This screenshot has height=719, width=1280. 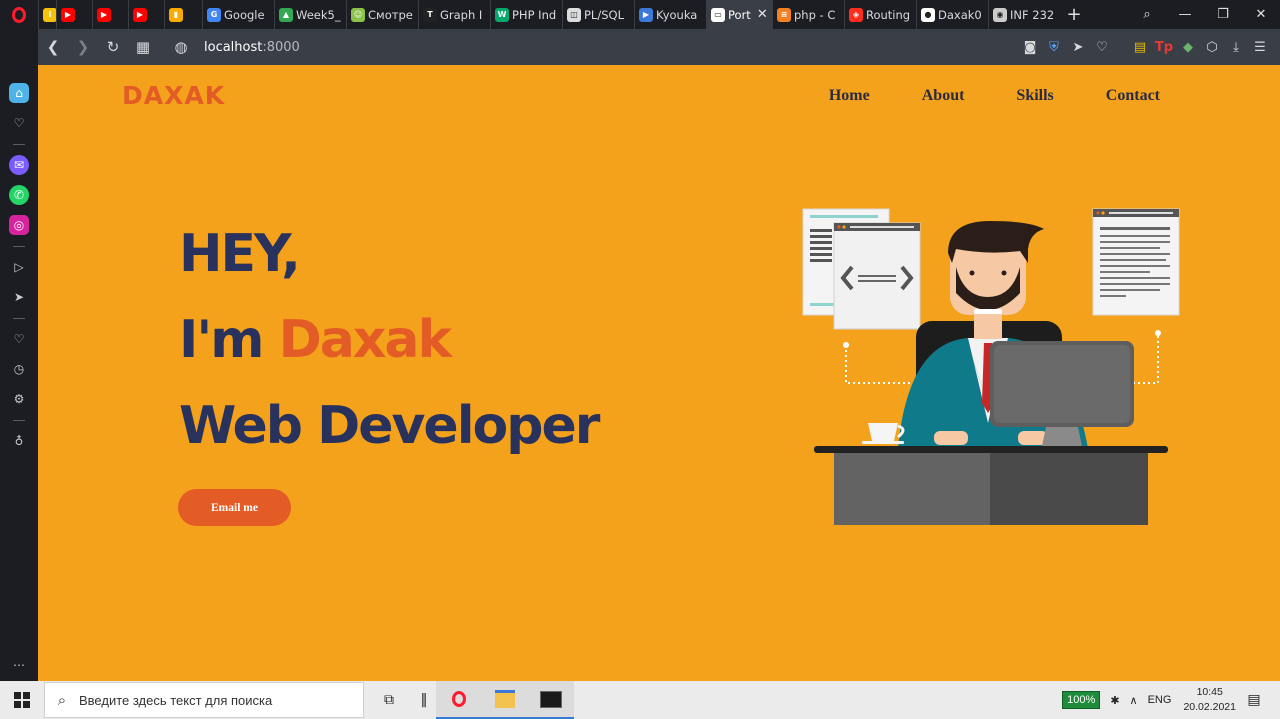 I want to click on browser-tab: T Graph I, so click(x=454, y=14).